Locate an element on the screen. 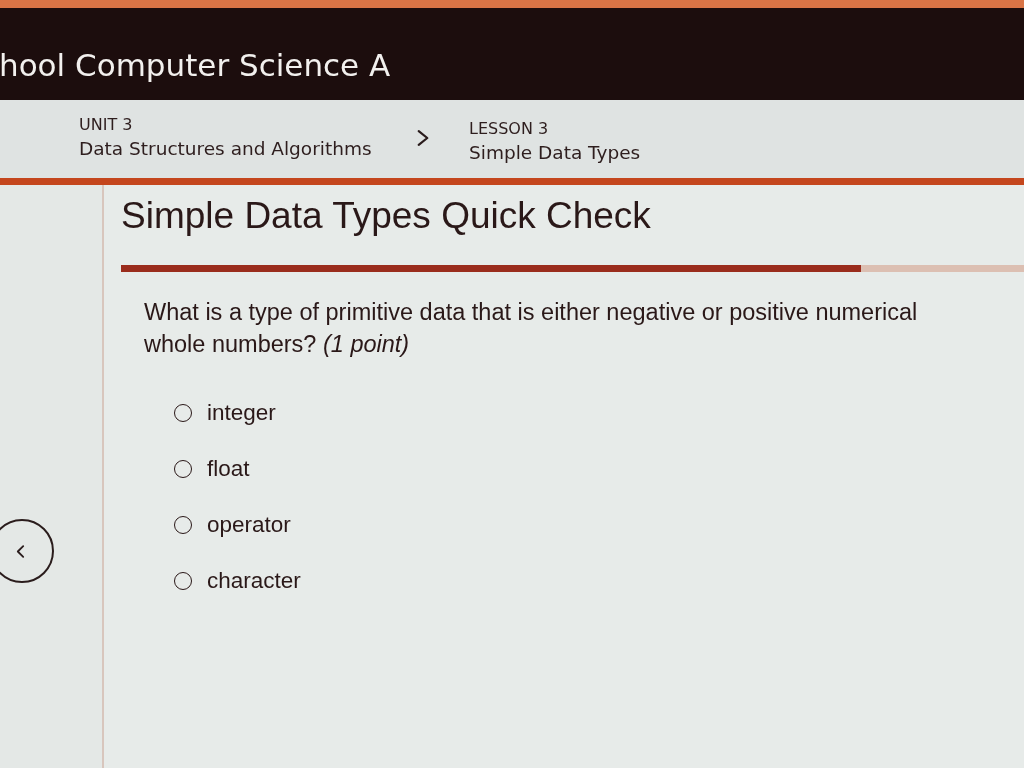  chevron-right-icon is located at coordinates (423, 138).